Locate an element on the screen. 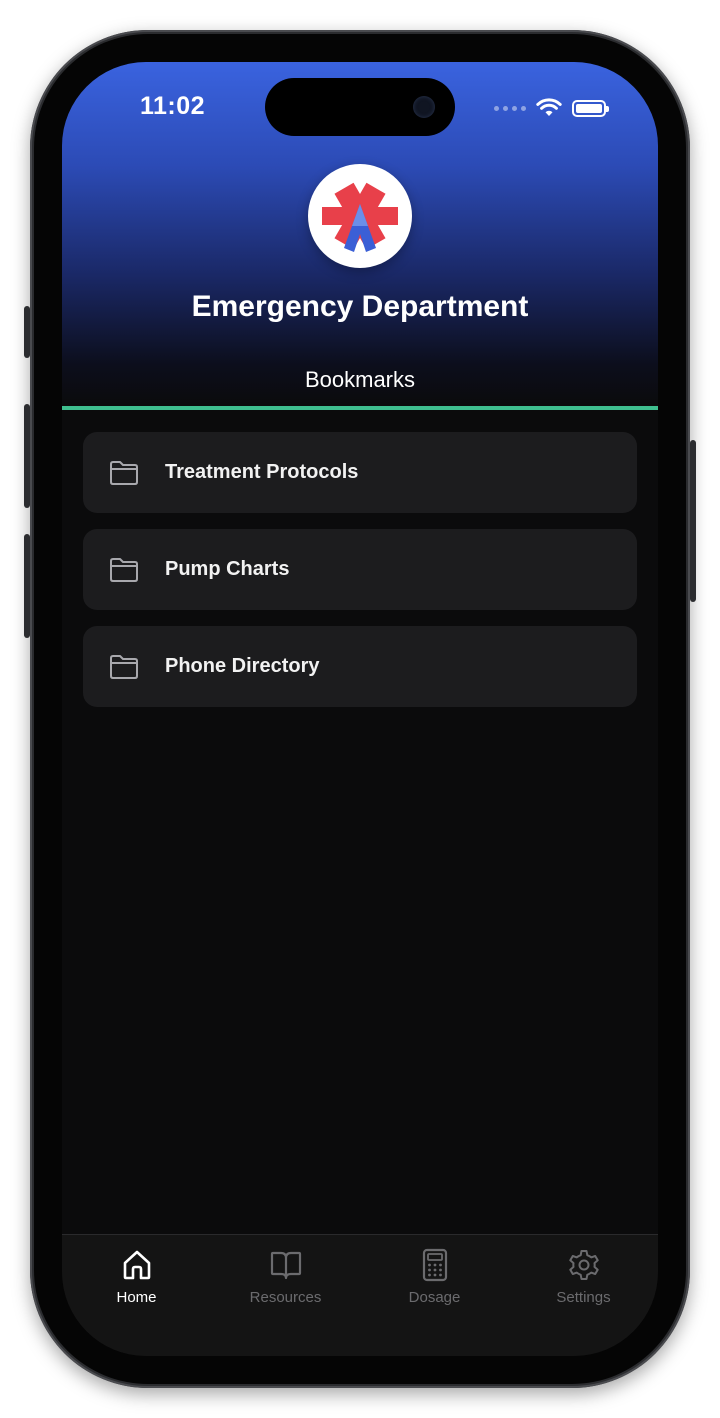 The height and width of the screenshot is (1418, 720). tab-resources: Resources is located at coordinates (285, 1295).